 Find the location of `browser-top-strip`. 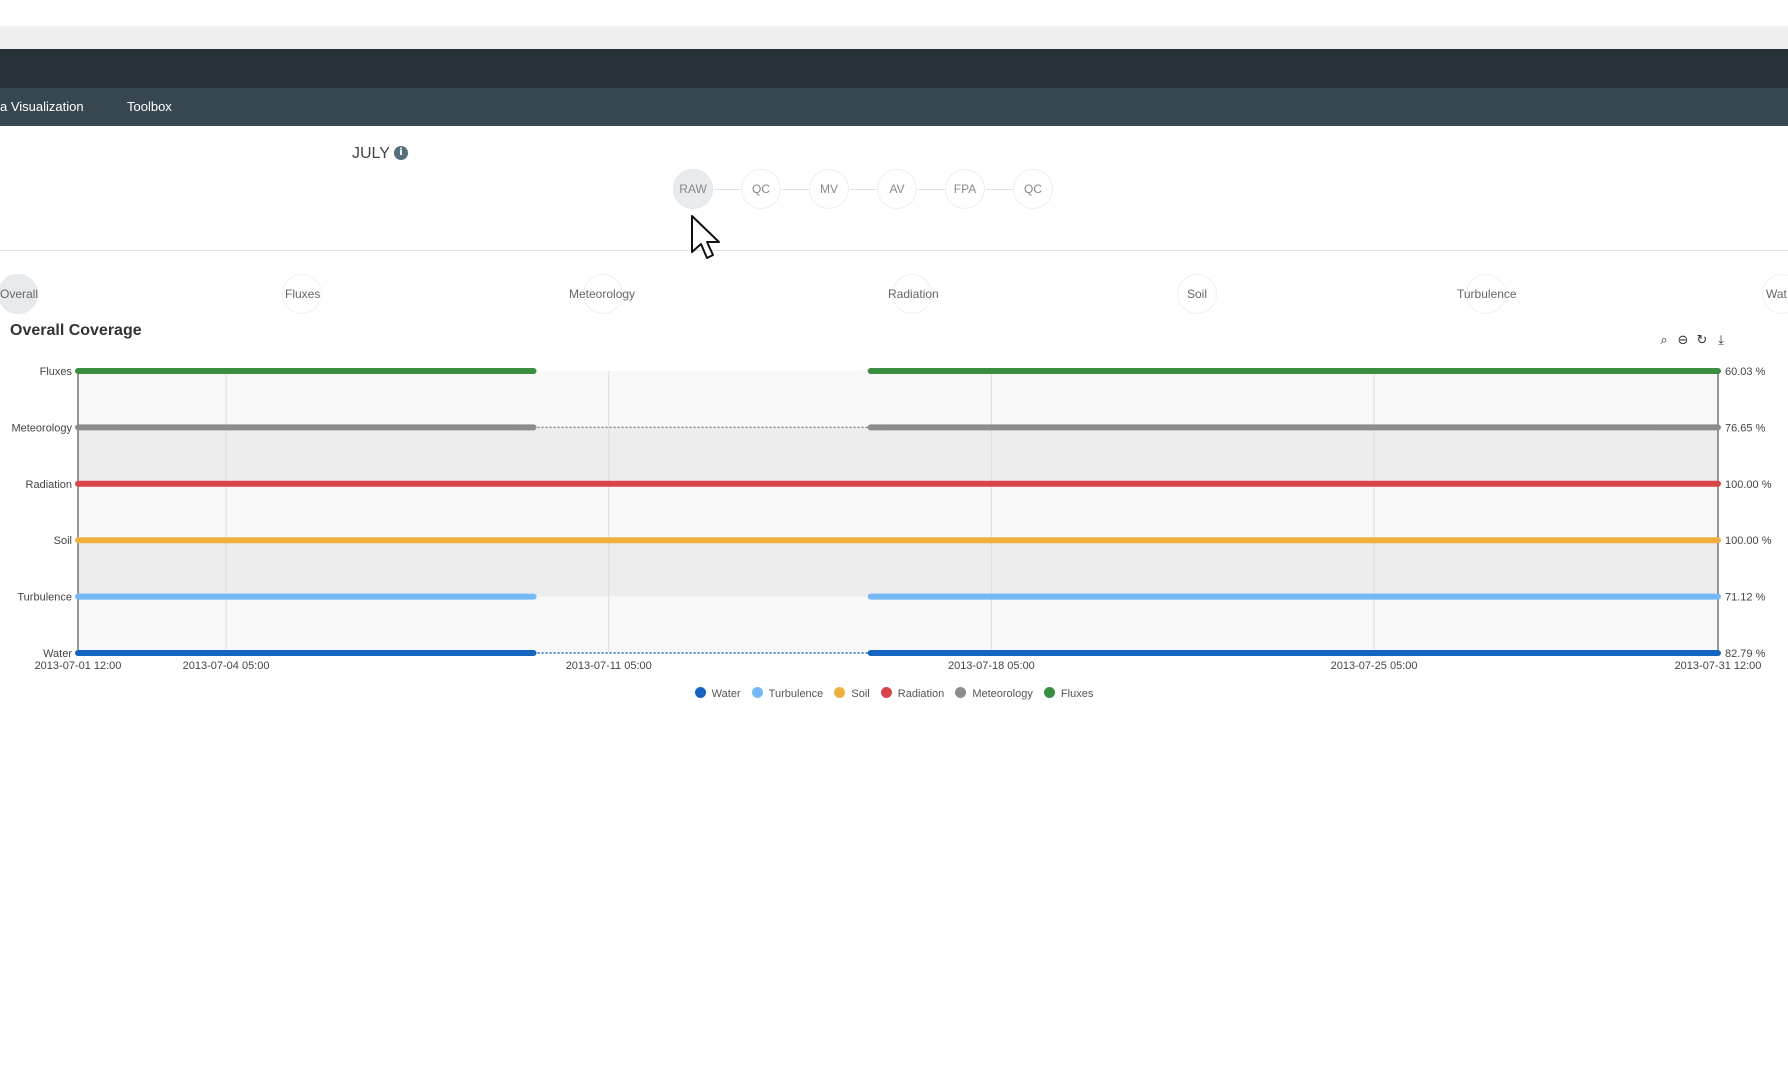

browser-top-strip is located at coordinates (894, 37).